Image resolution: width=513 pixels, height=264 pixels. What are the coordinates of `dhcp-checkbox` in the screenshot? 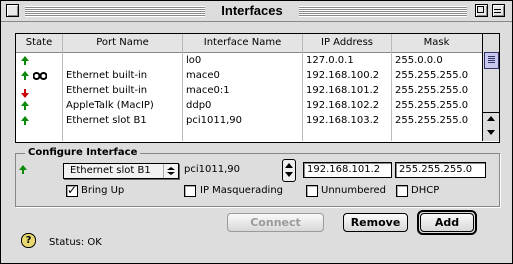 It's located at (402, 191).